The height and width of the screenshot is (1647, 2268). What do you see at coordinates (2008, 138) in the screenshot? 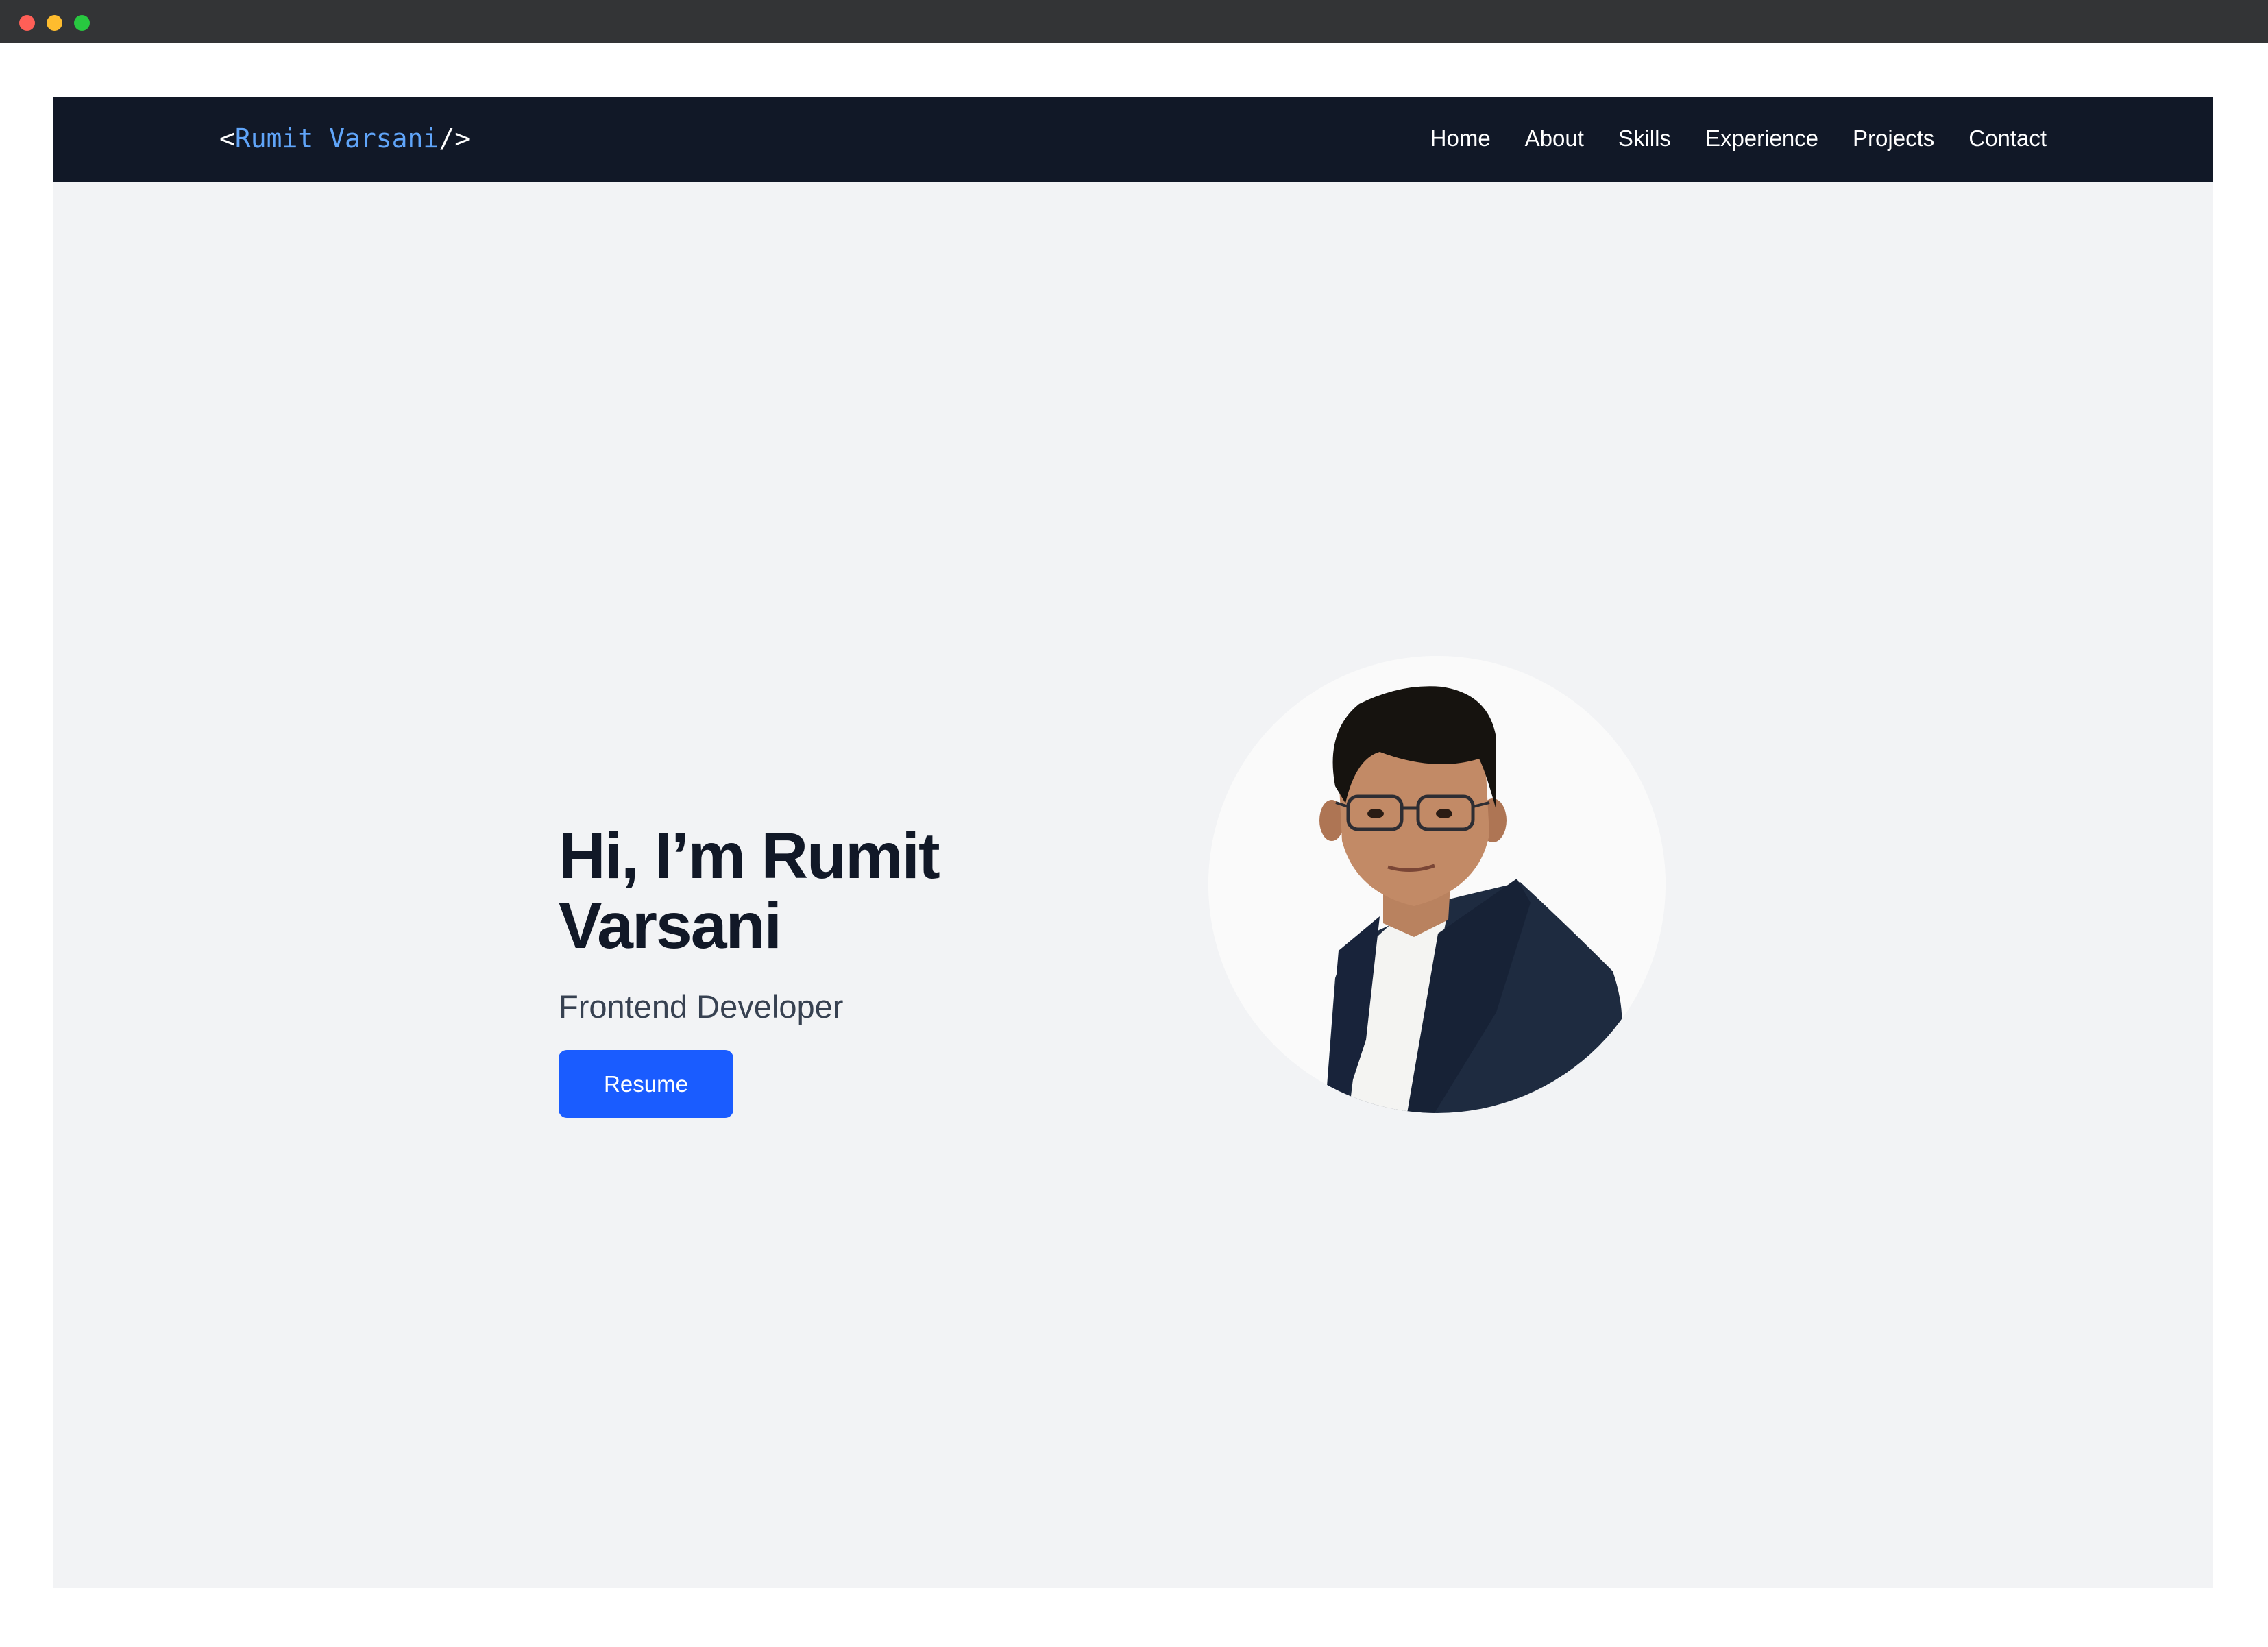
I see `nav-link-contact: Contact` at bounding box center [2008, 138].